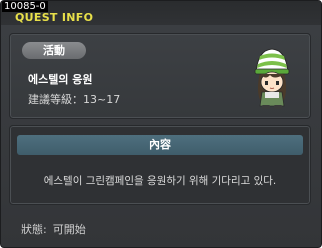 The image size is (322, 248). What do you see at coordinates (74, 99) in the screenshot?
I see `level-requirement: 建議等級：13~17` at bounding box center [74, 99].